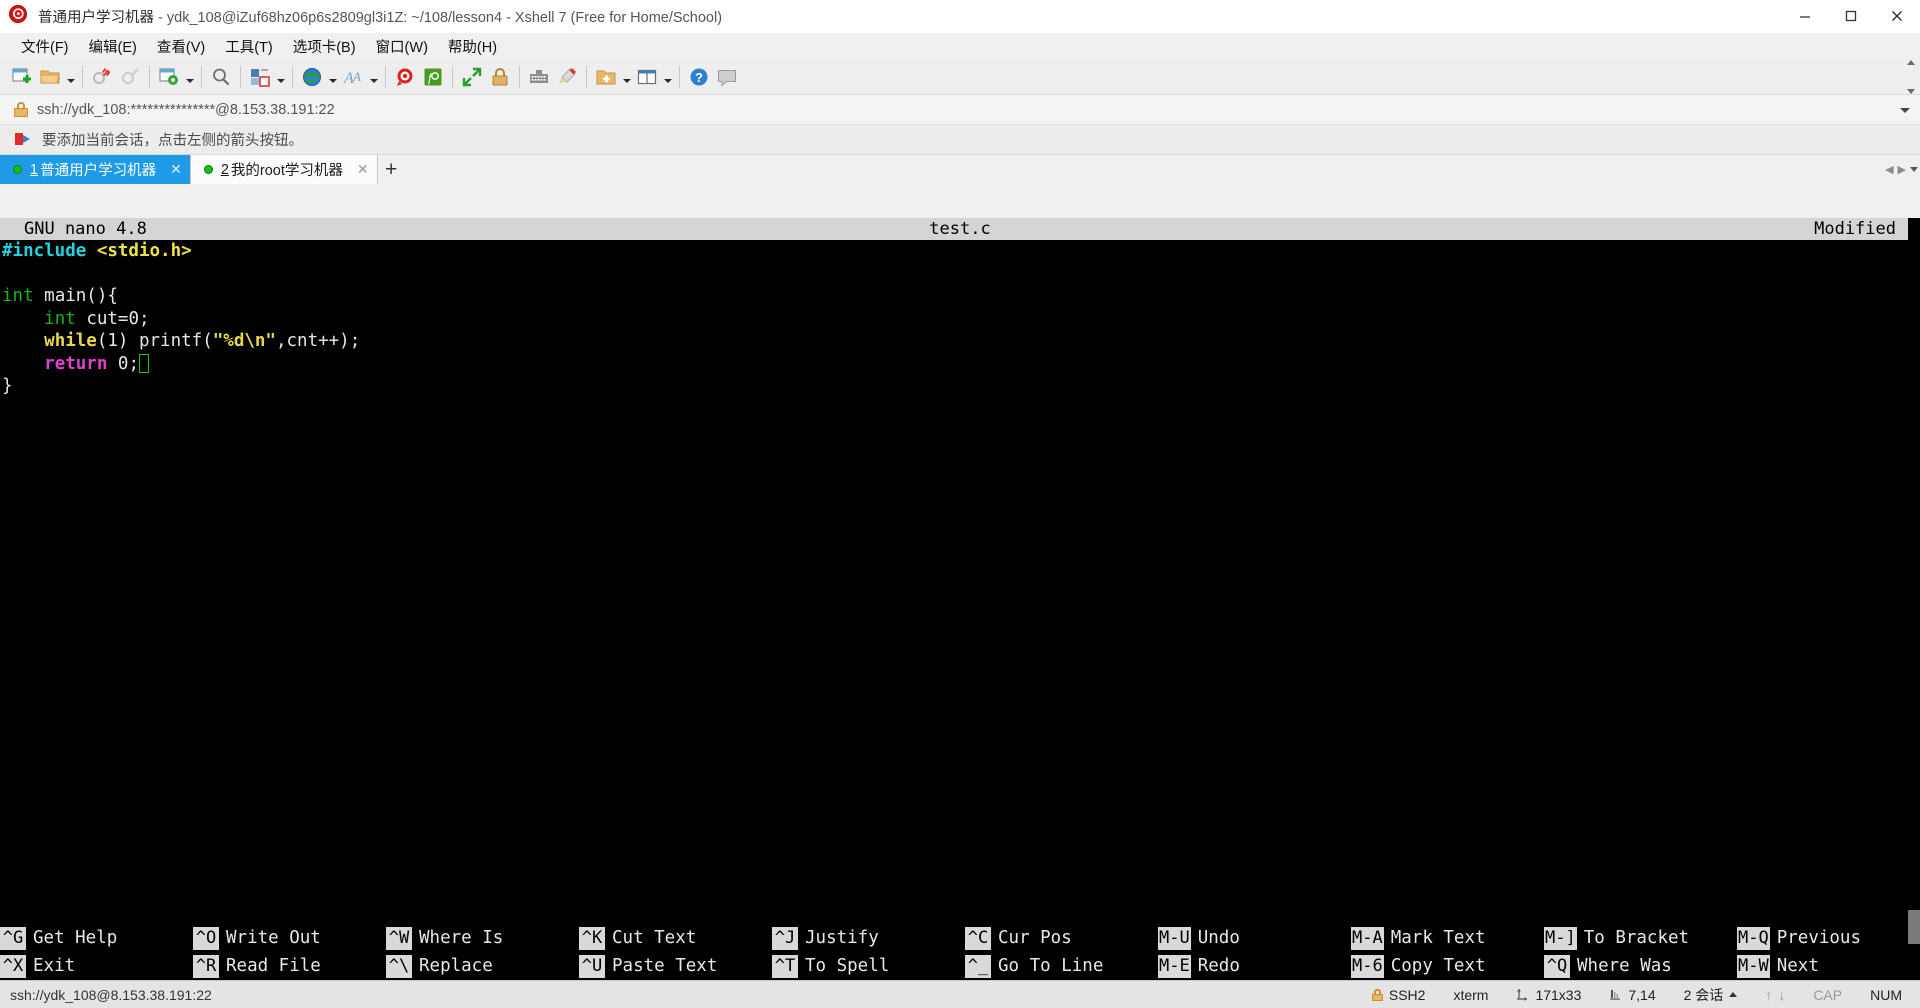 This screenshot has height=1008, width=1920. I want to click on caret-up-icon, so click(1733, 994).